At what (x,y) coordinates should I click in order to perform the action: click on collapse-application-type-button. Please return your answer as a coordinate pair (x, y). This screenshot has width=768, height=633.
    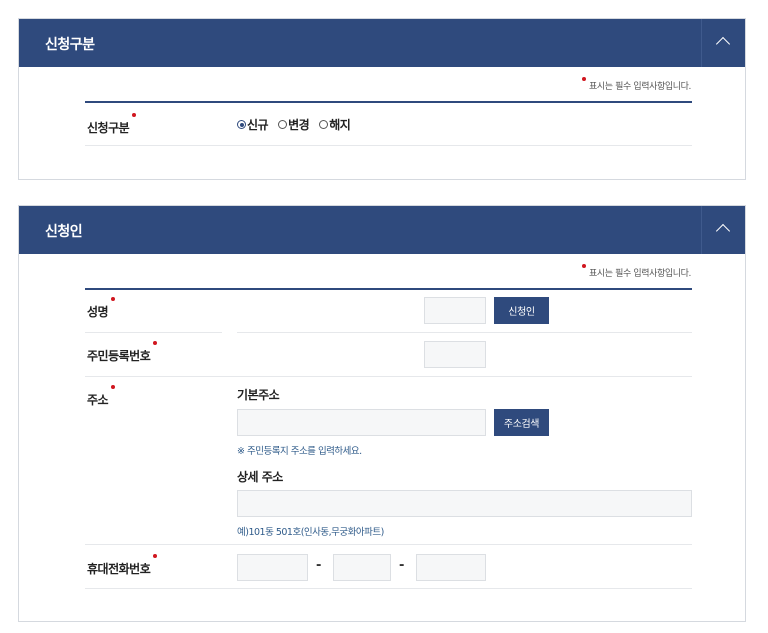
    Looking at the image, I should click on (723, 43).